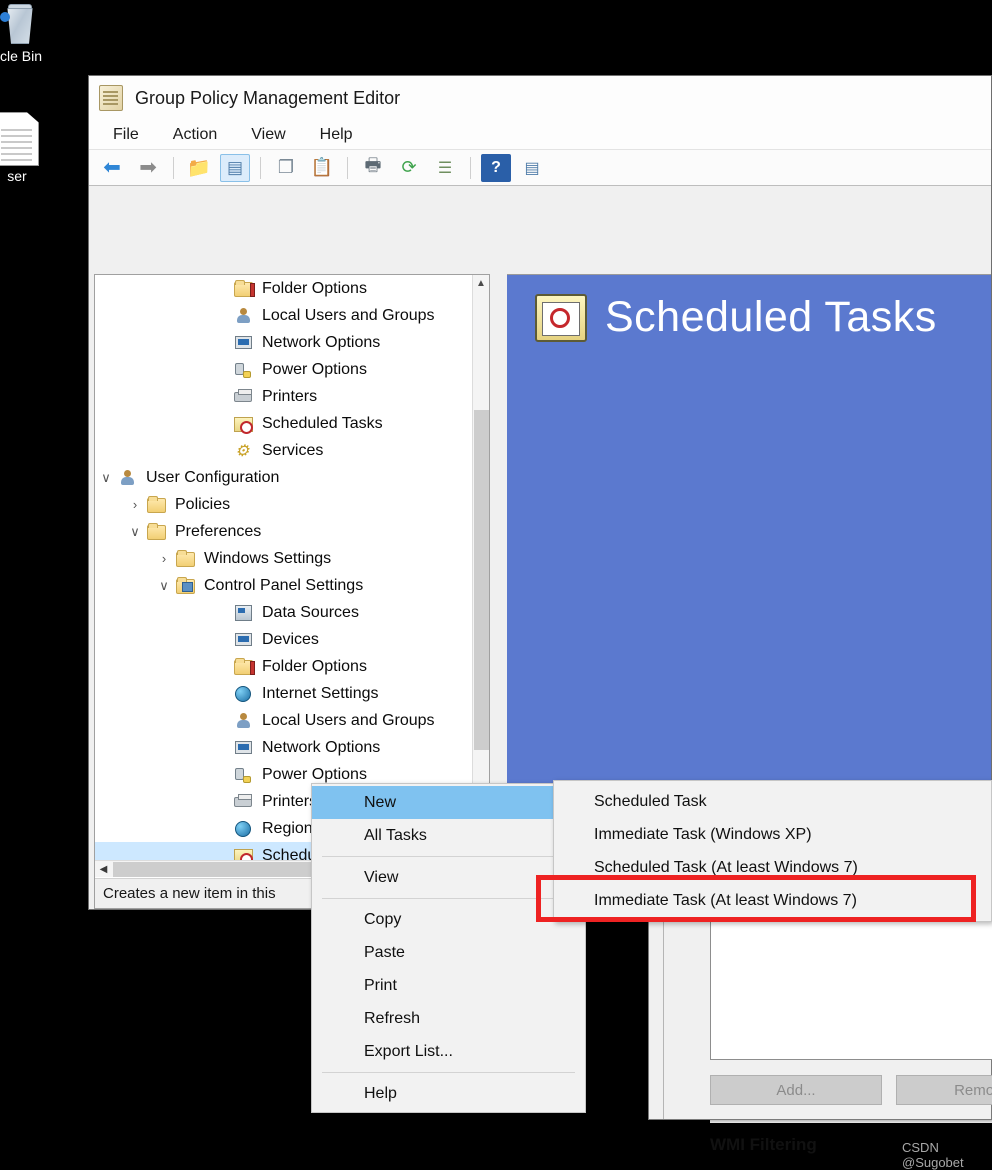 This screenshot has width=992, height=1170. What do you see at coordinates (763, 1144) in the screenshot?
I see `wmi-filtering-title: WMI Filtering` at bounding box center [763, 1144].